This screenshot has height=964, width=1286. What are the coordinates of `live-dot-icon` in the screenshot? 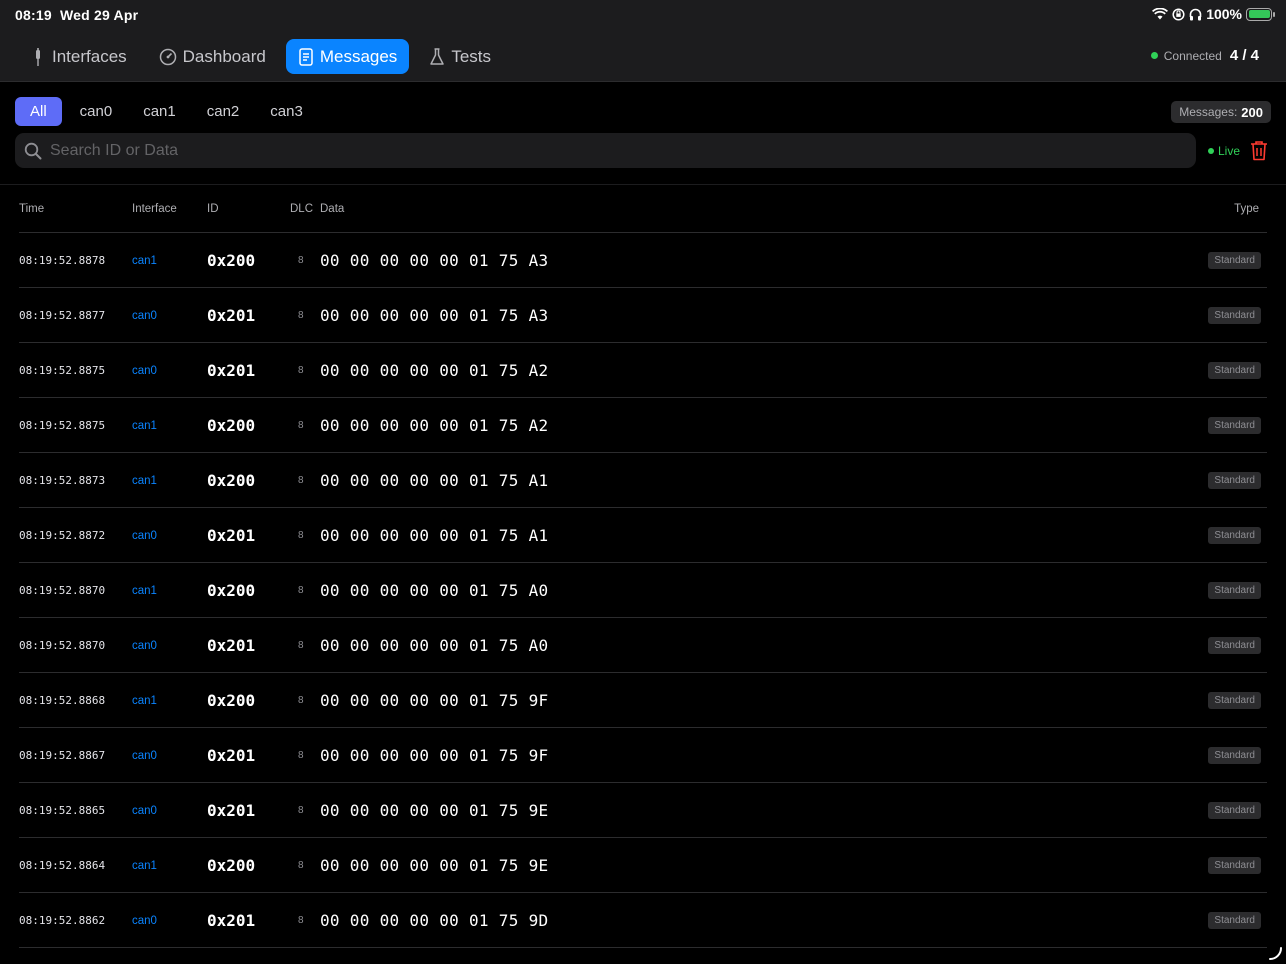 It's located at (1211, 151).